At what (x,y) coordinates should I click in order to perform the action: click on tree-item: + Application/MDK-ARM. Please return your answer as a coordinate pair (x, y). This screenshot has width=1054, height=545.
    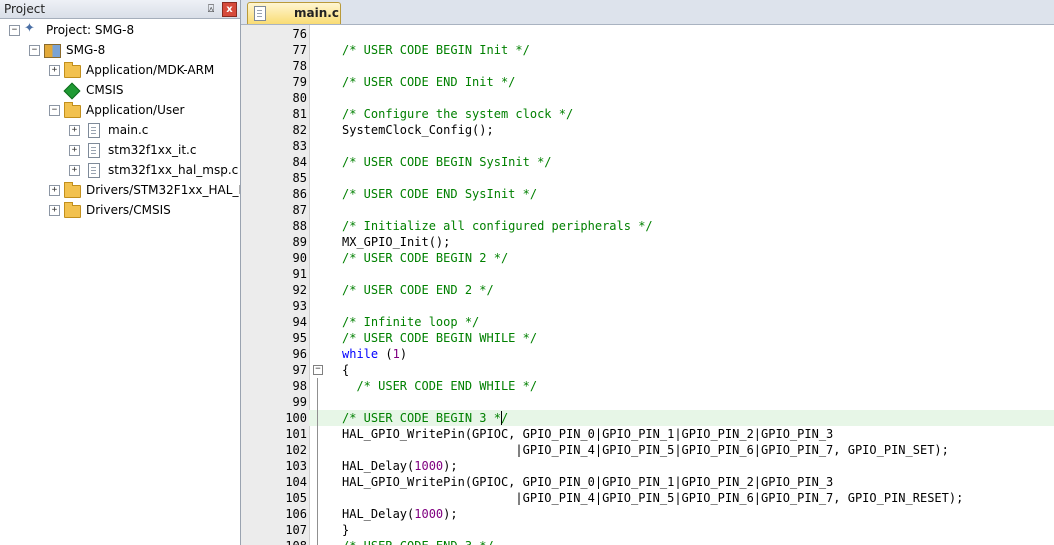
    Looking at the image, I should click on (120, 70).